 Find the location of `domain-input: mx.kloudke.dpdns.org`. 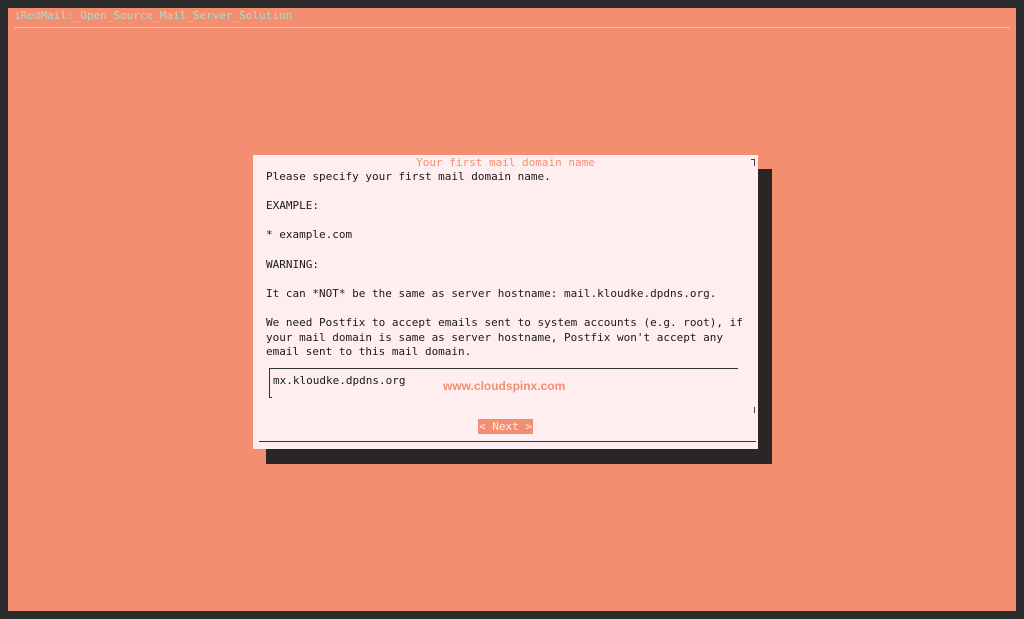

domain-input: mx.kloudke.dpdns.org is located at coordinates (339, 380).